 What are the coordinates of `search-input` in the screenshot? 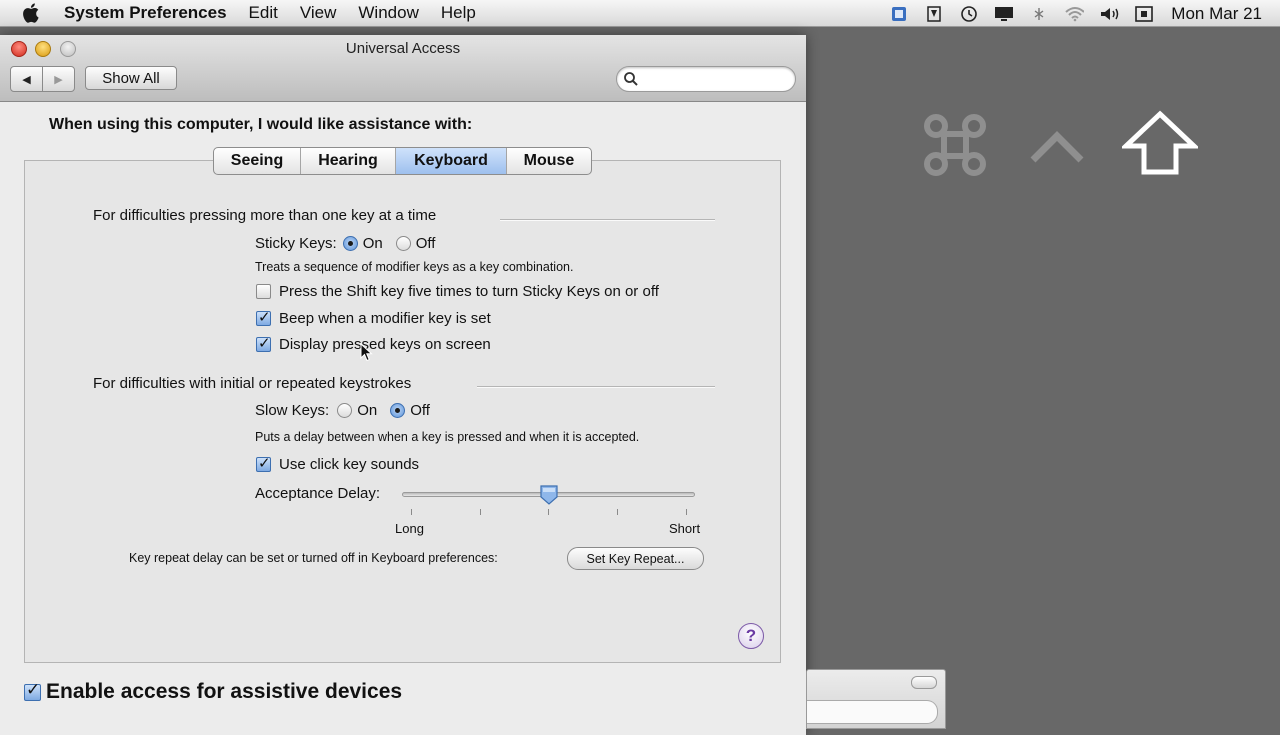 It's located at (706, 79).